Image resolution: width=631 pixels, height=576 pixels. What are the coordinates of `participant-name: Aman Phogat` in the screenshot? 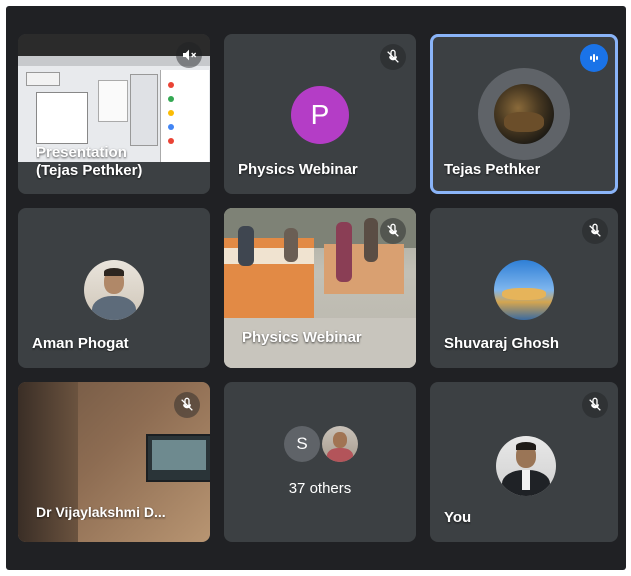 It's located at (80, 343).